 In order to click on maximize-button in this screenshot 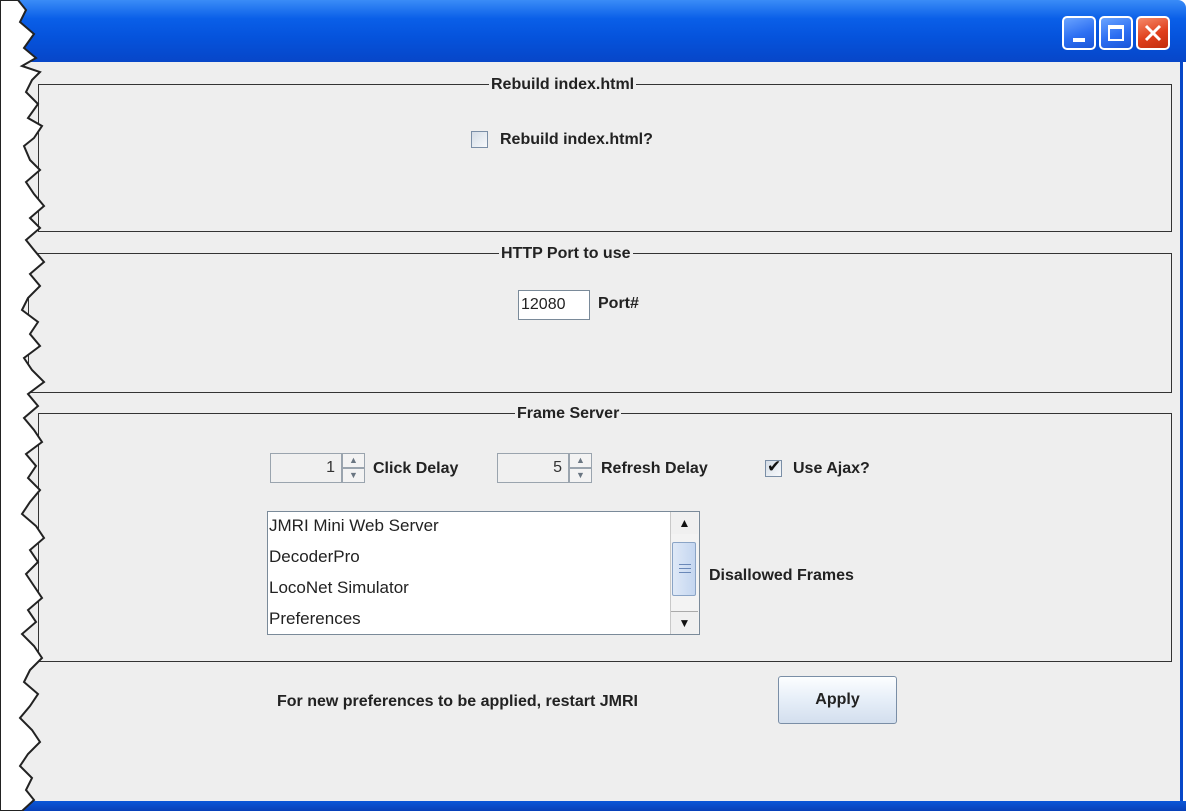, I will do `click(1116, 33)`.